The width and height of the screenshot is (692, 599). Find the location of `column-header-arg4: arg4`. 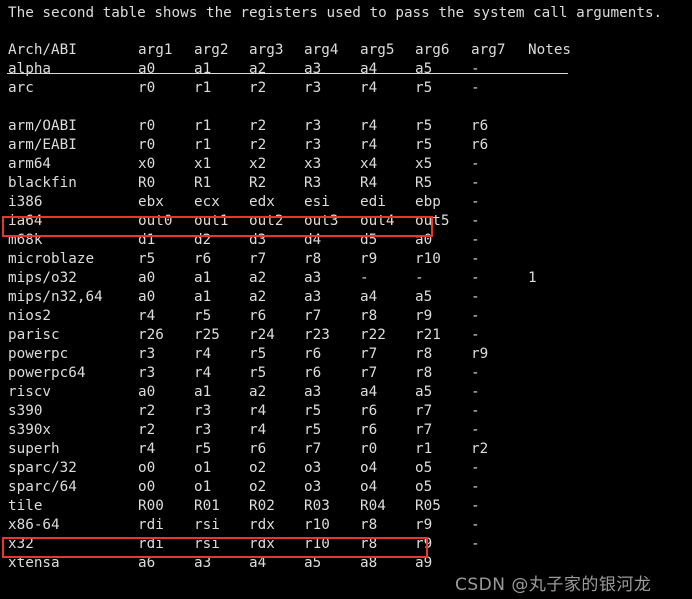

column-header-arg4: arg4 is located at coordinates (321, 50).